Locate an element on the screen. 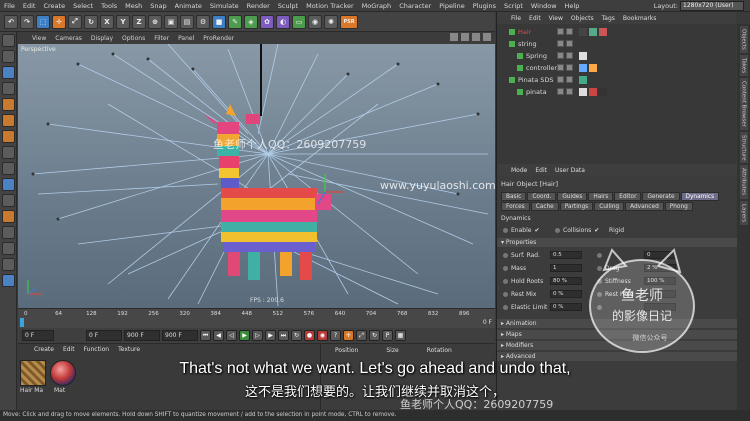  object-menu-file: File is located at coordinates (516, 18).